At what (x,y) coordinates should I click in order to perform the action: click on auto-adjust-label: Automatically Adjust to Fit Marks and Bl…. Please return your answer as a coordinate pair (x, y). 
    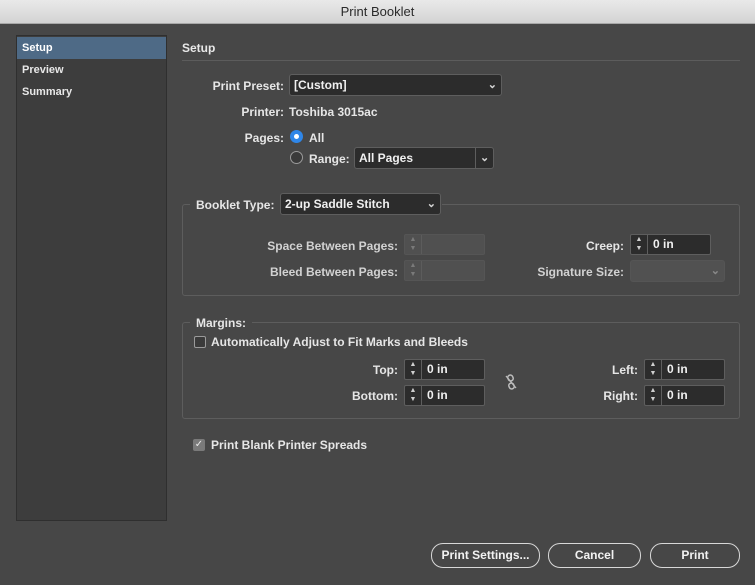
    Looking at the image, I should click on (339, 342).